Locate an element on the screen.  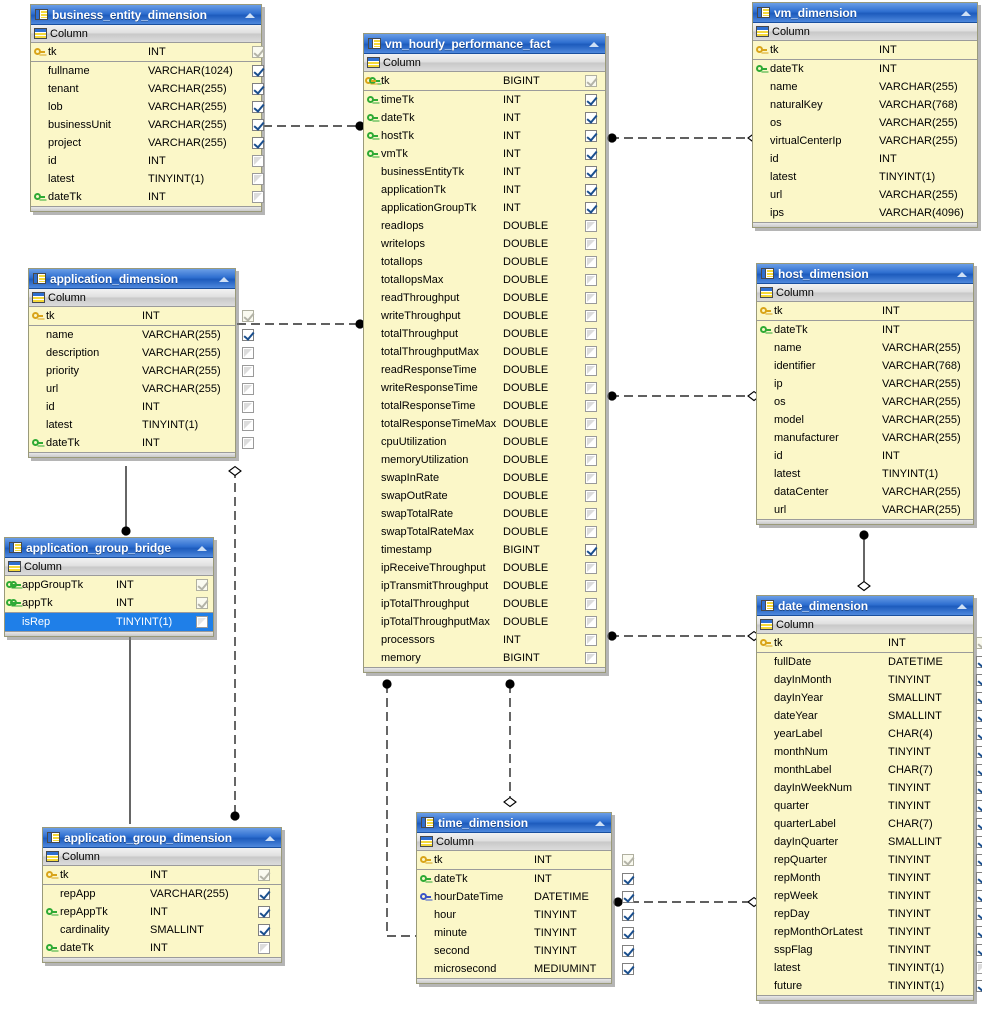
column-row: readThroughput DOUBLE is located at coordinates (484, 298).